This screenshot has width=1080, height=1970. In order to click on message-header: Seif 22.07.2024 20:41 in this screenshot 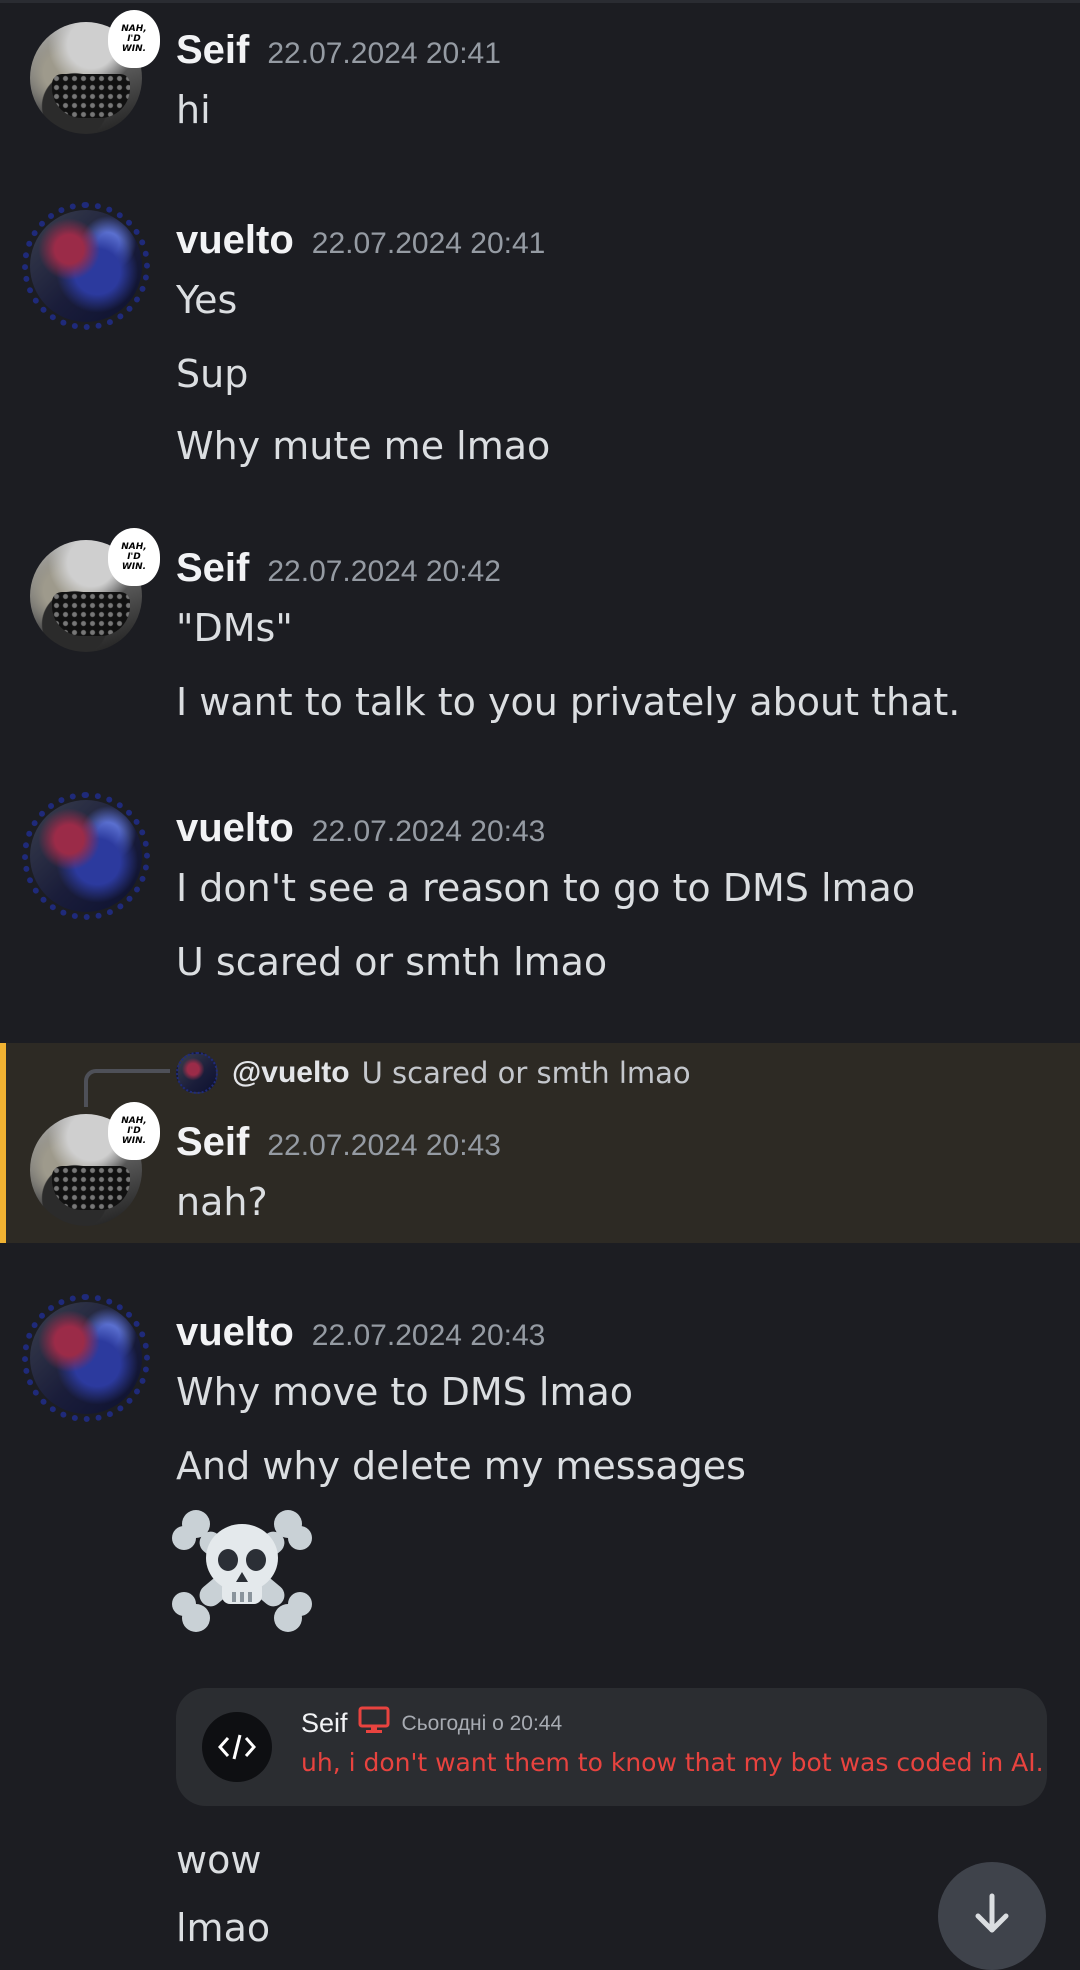, I will do `click(338, 50)`.